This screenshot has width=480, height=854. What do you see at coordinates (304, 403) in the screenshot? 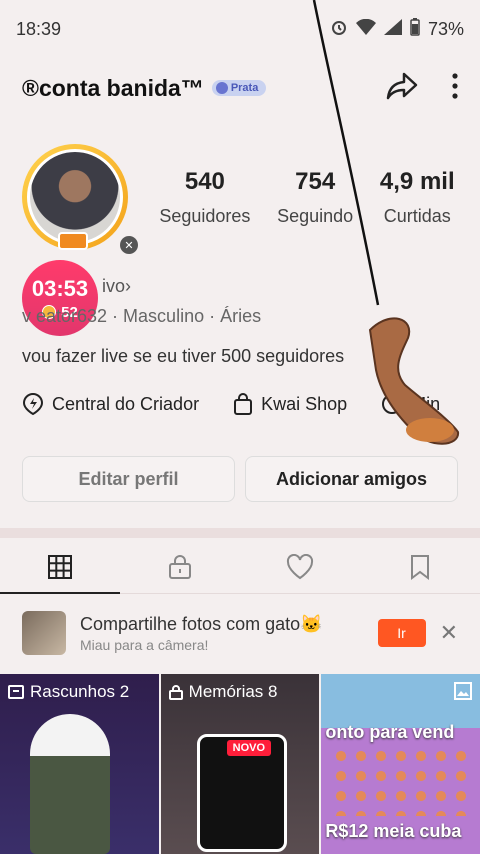
I see `kwai-shop-label: Kwai Shop` at bounding box center [304, 403].